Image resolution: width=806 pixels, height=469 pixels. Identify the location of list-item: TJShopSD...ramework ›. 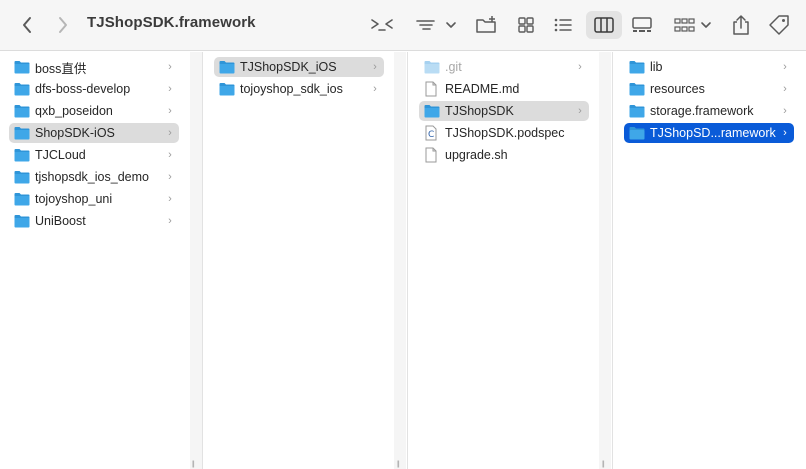
(709, 133).